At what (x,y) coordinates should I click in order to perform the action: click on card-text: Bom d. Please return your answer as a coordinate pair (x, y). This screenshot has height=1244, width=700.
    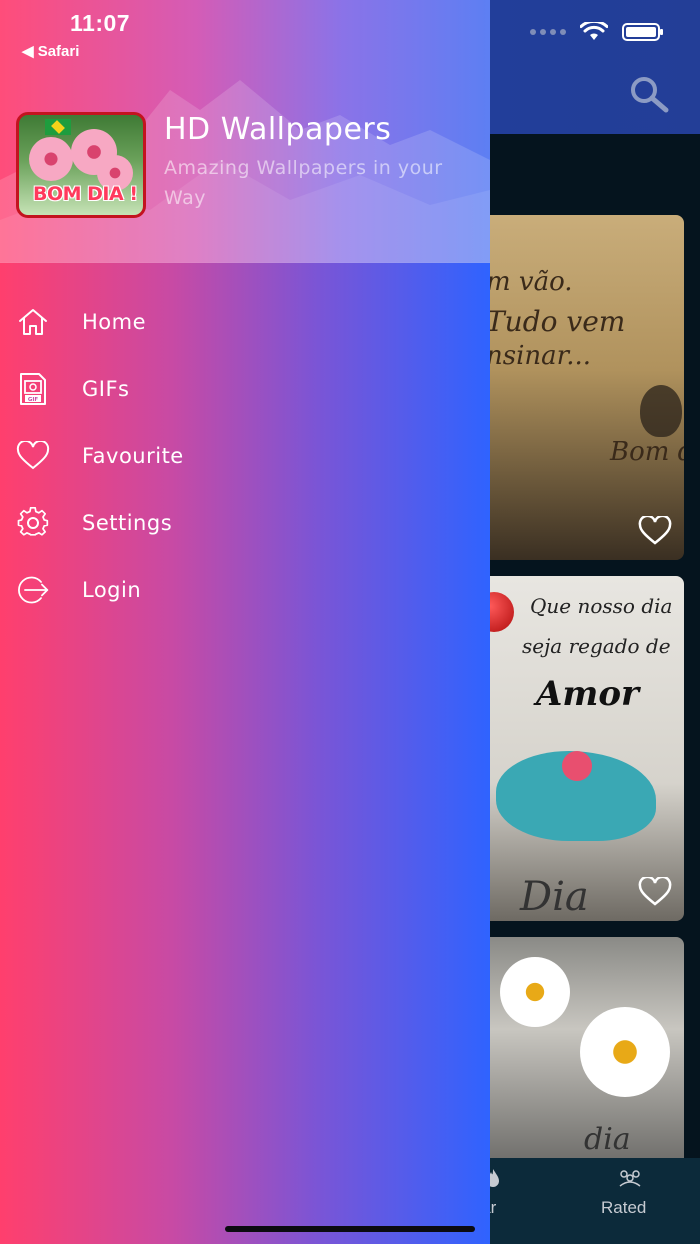
    Looking at the image, I should click on (647, 452).